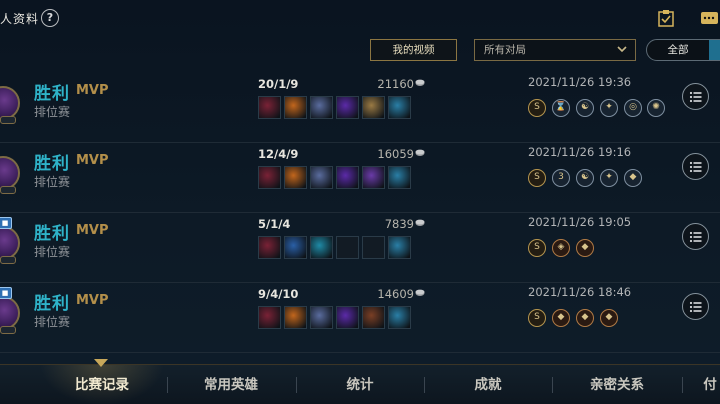 The width and height of the screenshot is (720, 404). What do you see at coordinates (585, 248) in the screenshot?
I see `rune-icon: ◆` at bounding box center [585, 248].